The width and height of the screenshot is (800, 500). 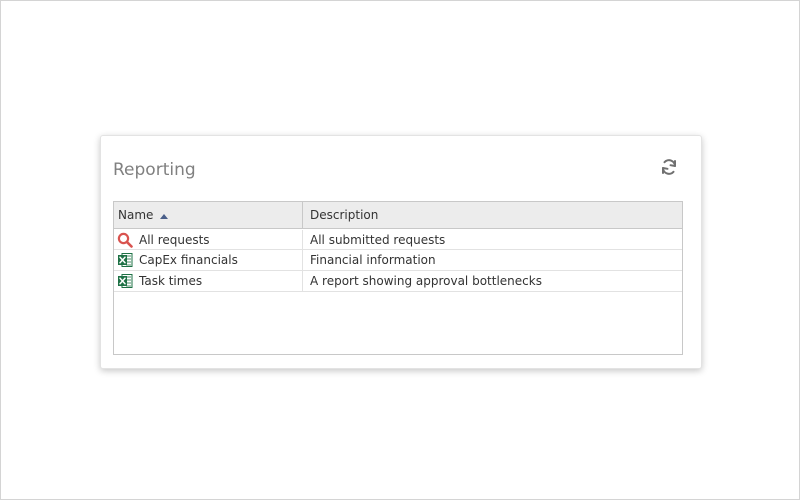 What do you see at coordinates (492, 240) in the screenshot?
I see `row-description-cell: All submitted requests` at bounding box center [492, 240].